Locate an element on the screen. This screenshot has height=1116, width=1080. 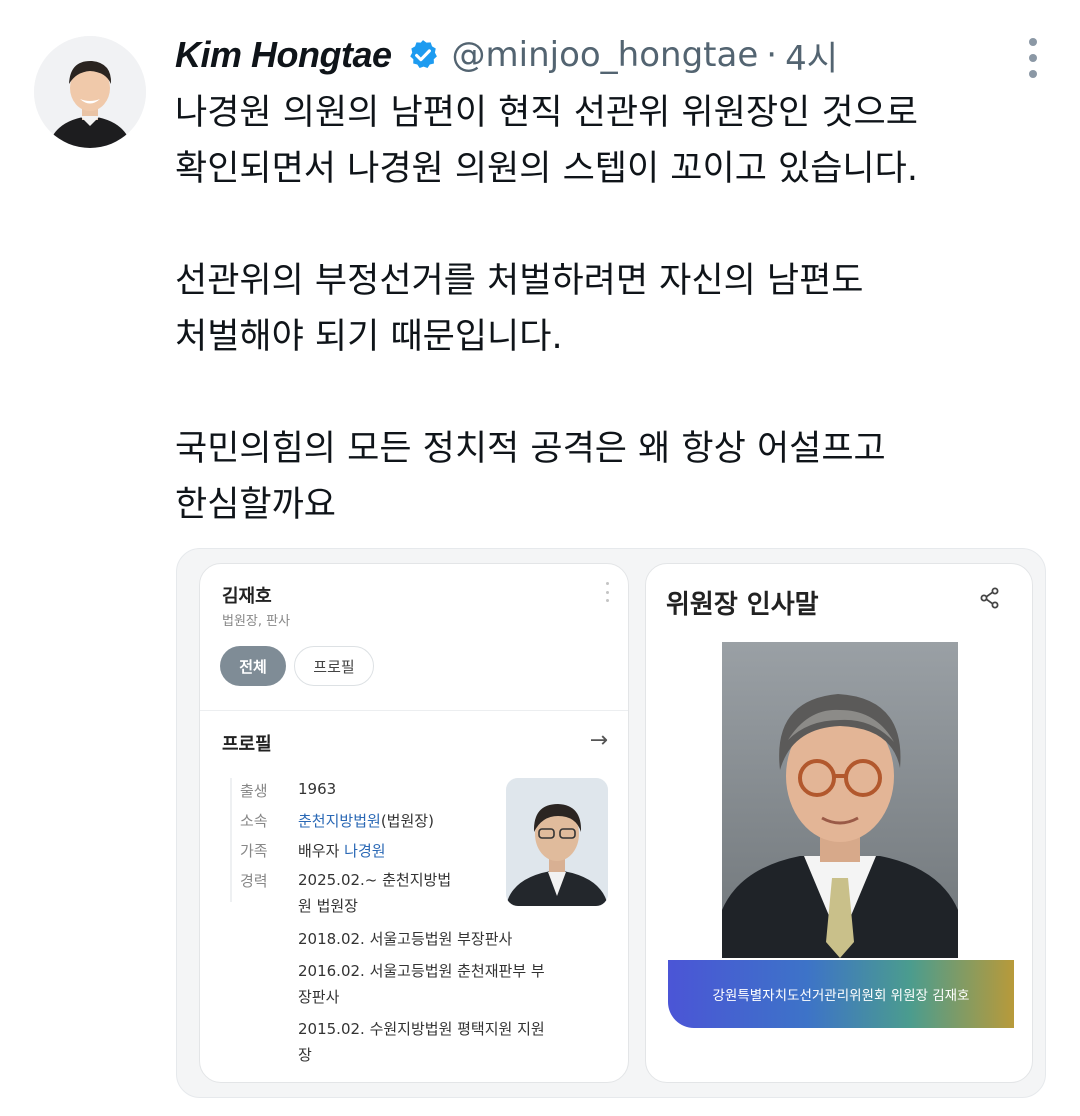
divider is located at coordinates (414, 710).